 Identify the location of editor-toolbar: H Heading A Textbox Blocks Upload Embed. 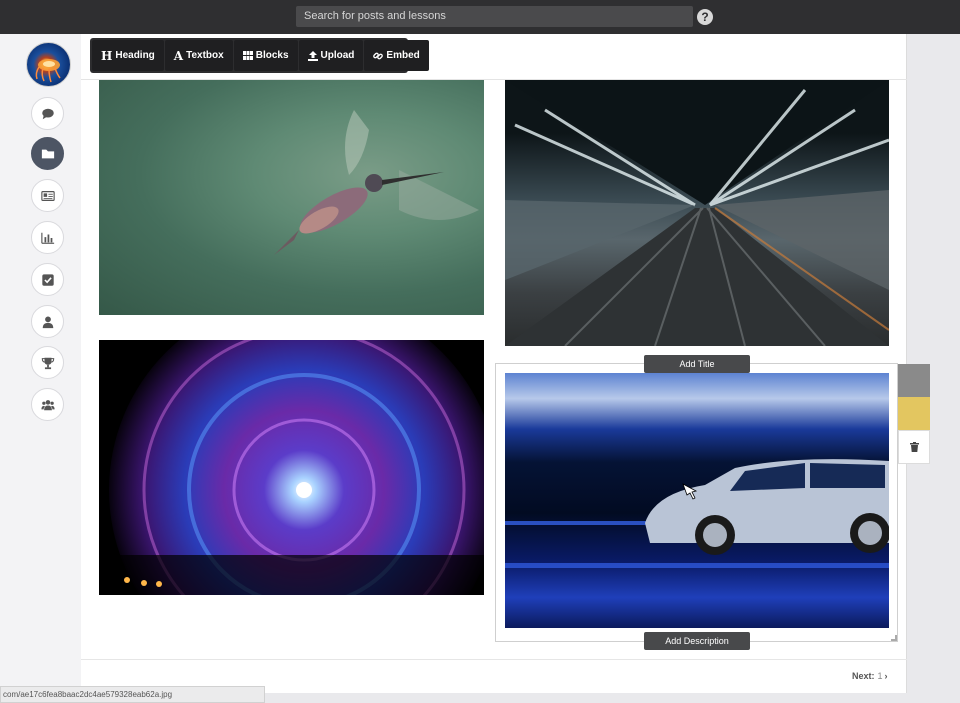
(259, 55).